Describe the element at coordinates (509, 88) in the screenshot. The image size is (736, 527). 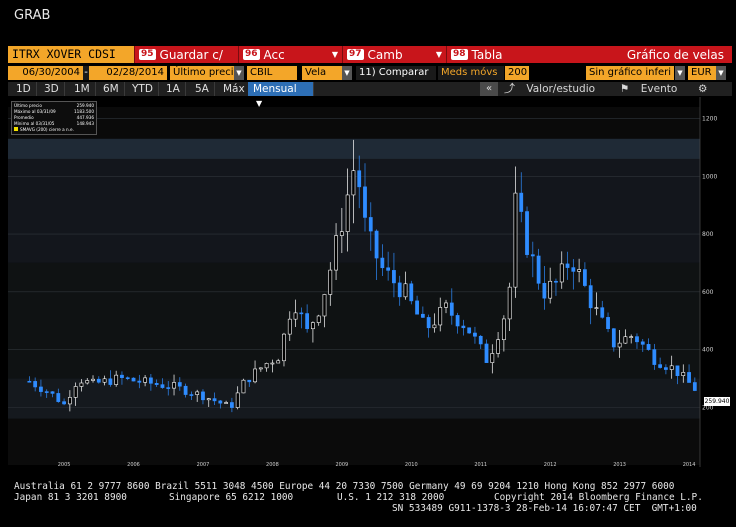
I see `line-chart-icon: ⤴` at that location.